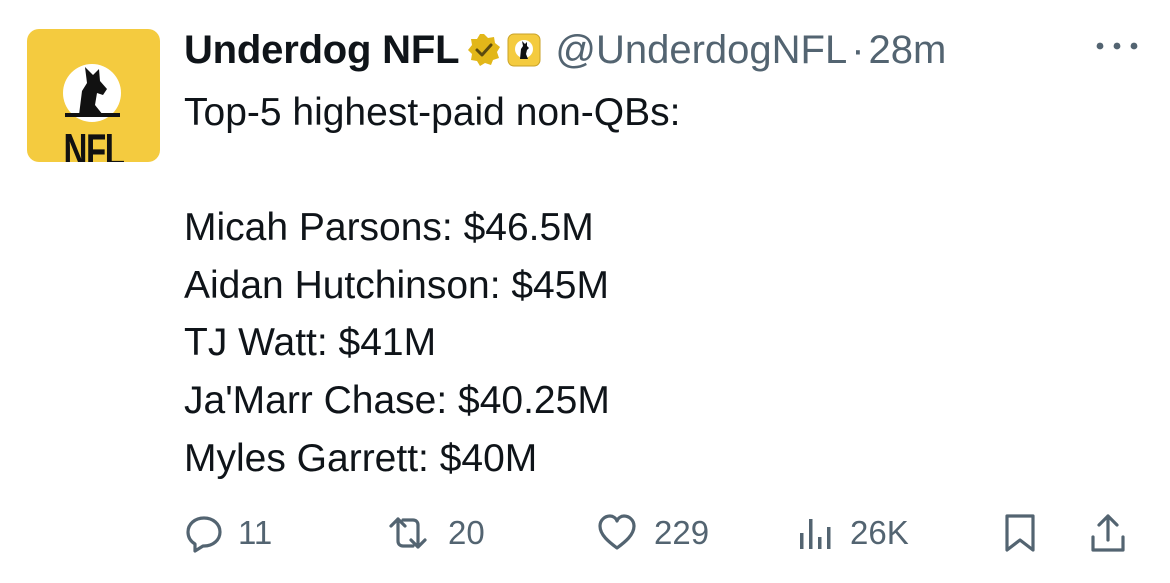 This screenshot has height=583, width=1170. I want to click on underdog-affiliate-icon, so click(524, 50).